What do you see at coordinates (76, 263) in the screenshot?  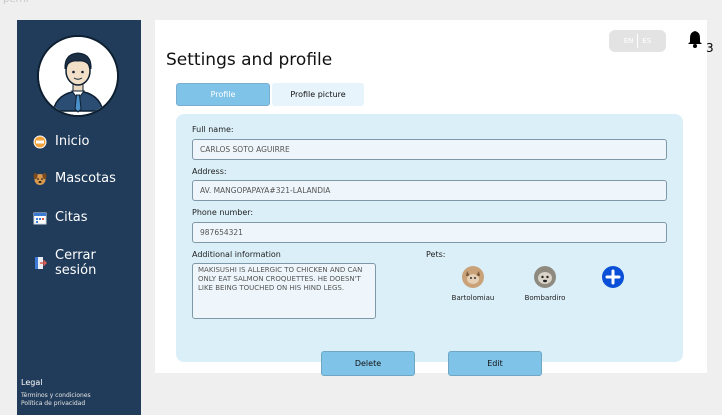 I see `sidebar-item-label: Cerrar sesión` at bounding box center [76, 263].